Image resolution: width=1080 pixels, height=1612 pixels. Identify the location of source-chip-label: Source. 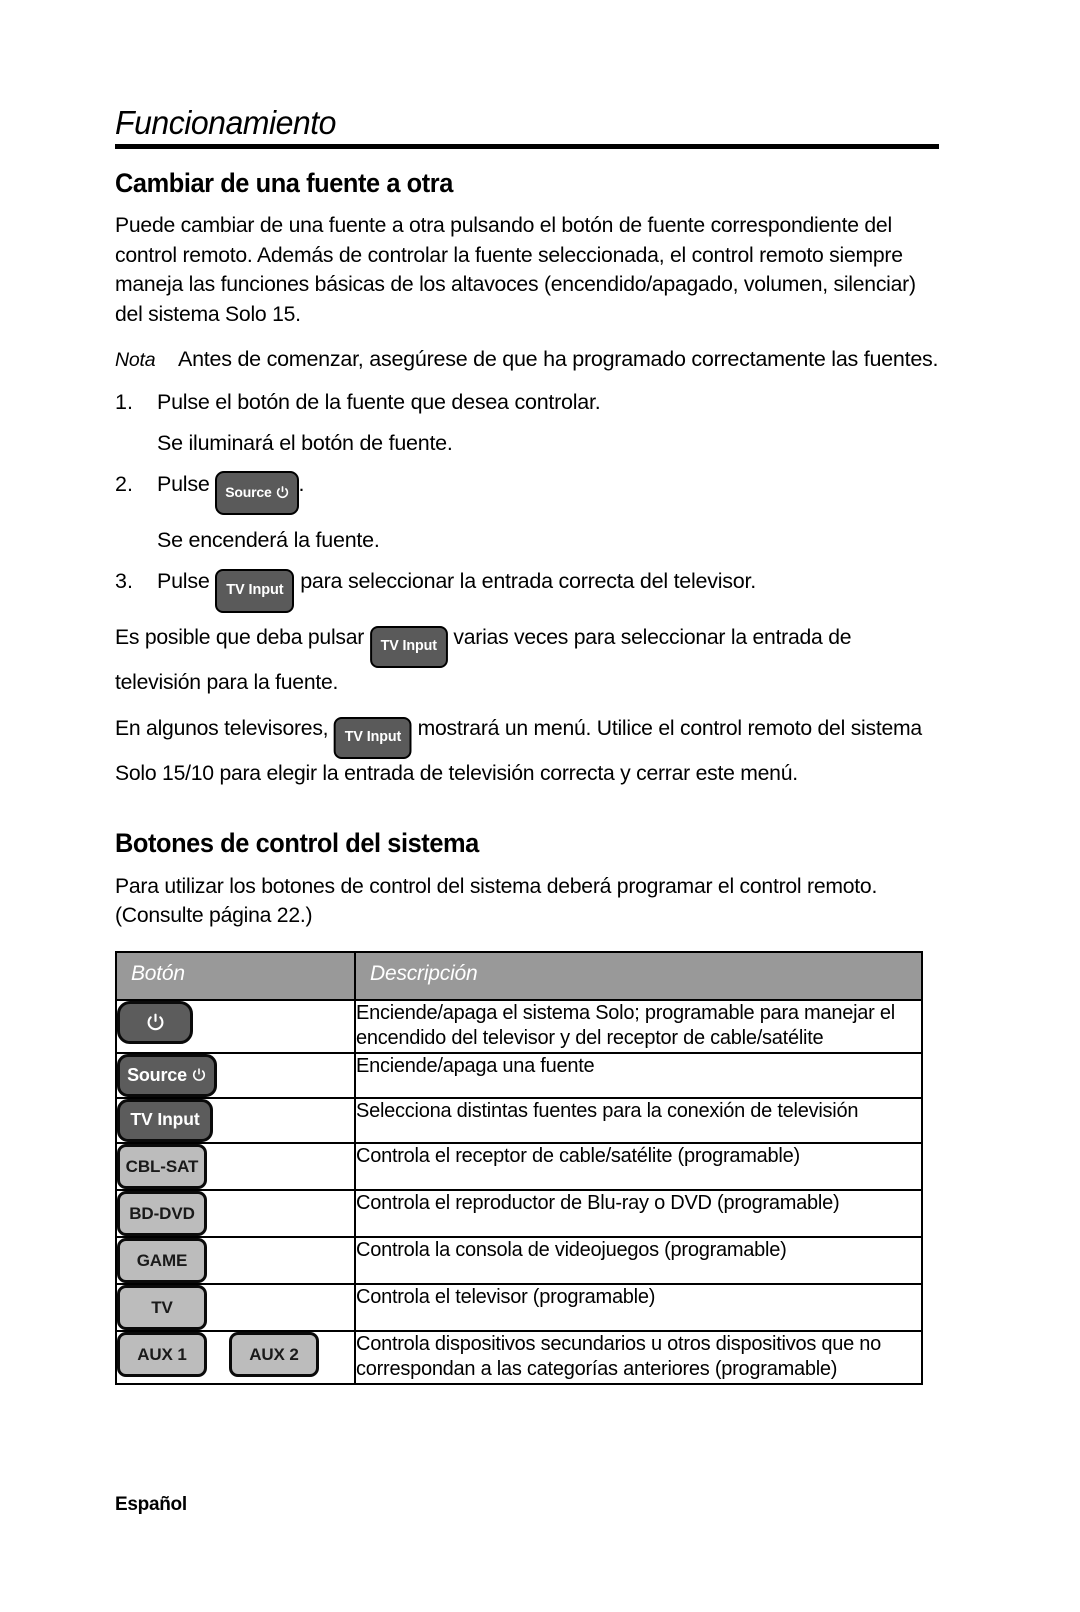
(248, 491).